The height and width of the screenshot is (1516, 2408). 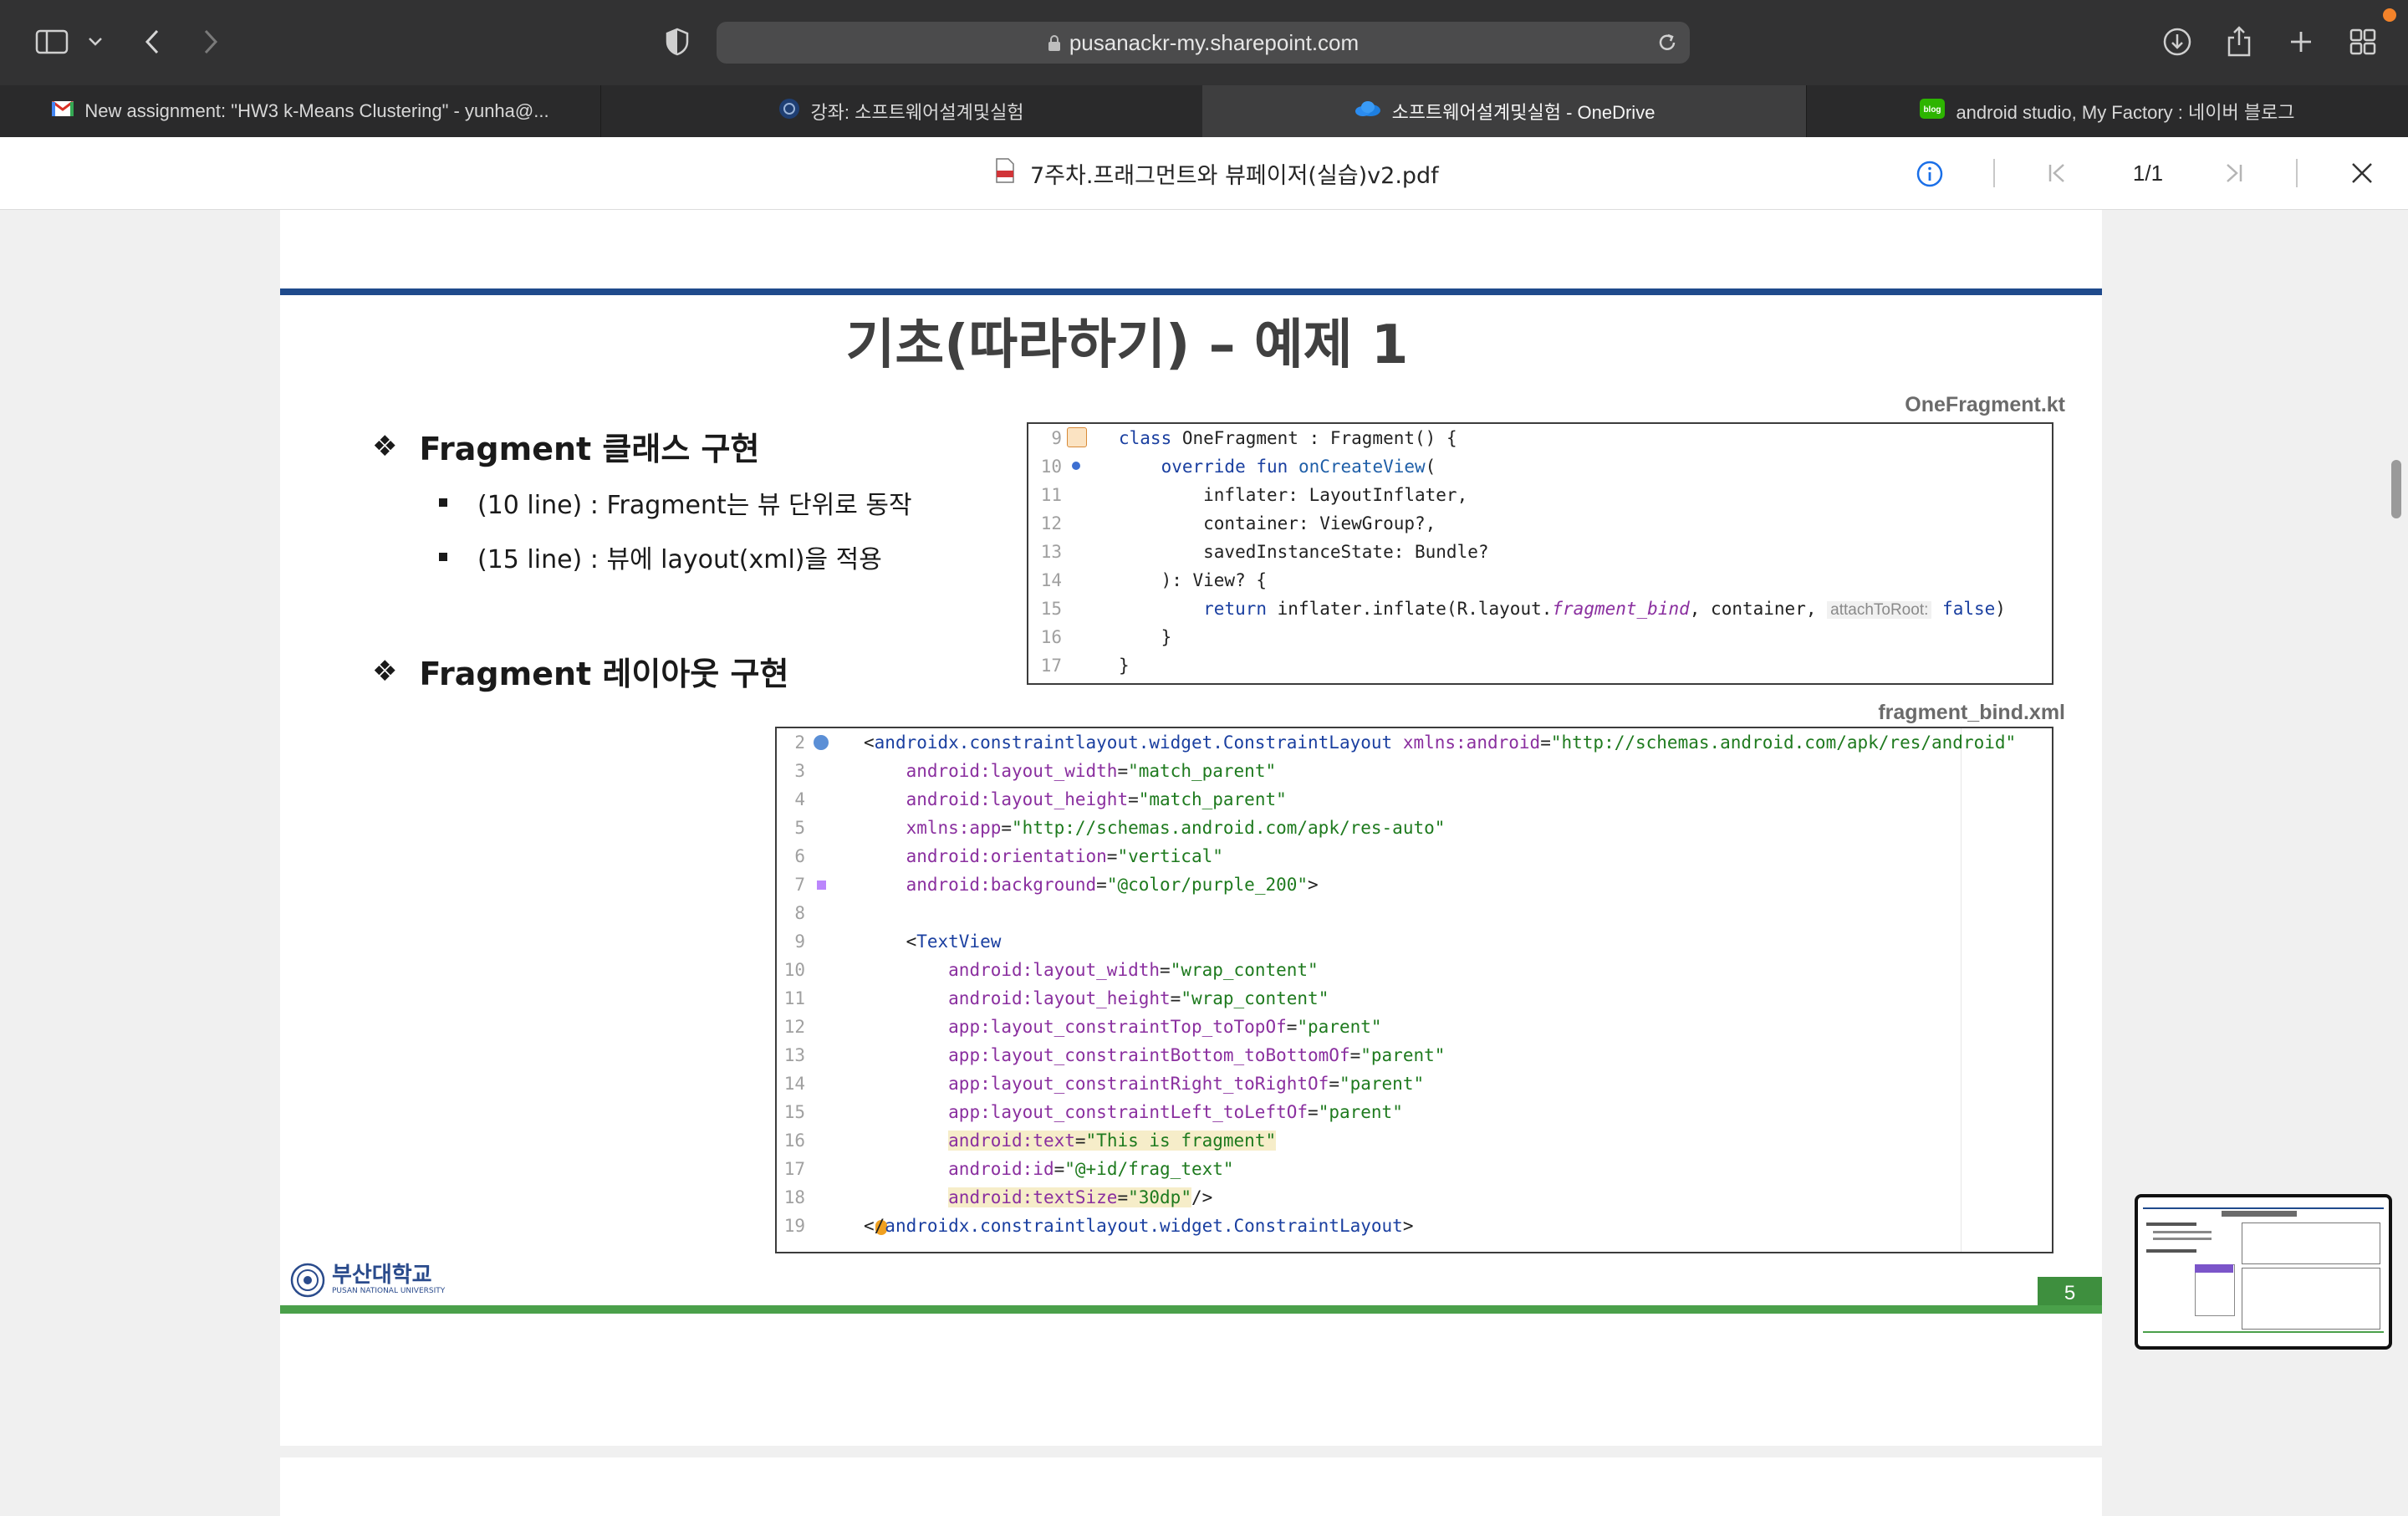 What do you see at coordinates (822, 885) in the screenshot?
I see `color-swatch-icon` at bounding box center [822, 885].